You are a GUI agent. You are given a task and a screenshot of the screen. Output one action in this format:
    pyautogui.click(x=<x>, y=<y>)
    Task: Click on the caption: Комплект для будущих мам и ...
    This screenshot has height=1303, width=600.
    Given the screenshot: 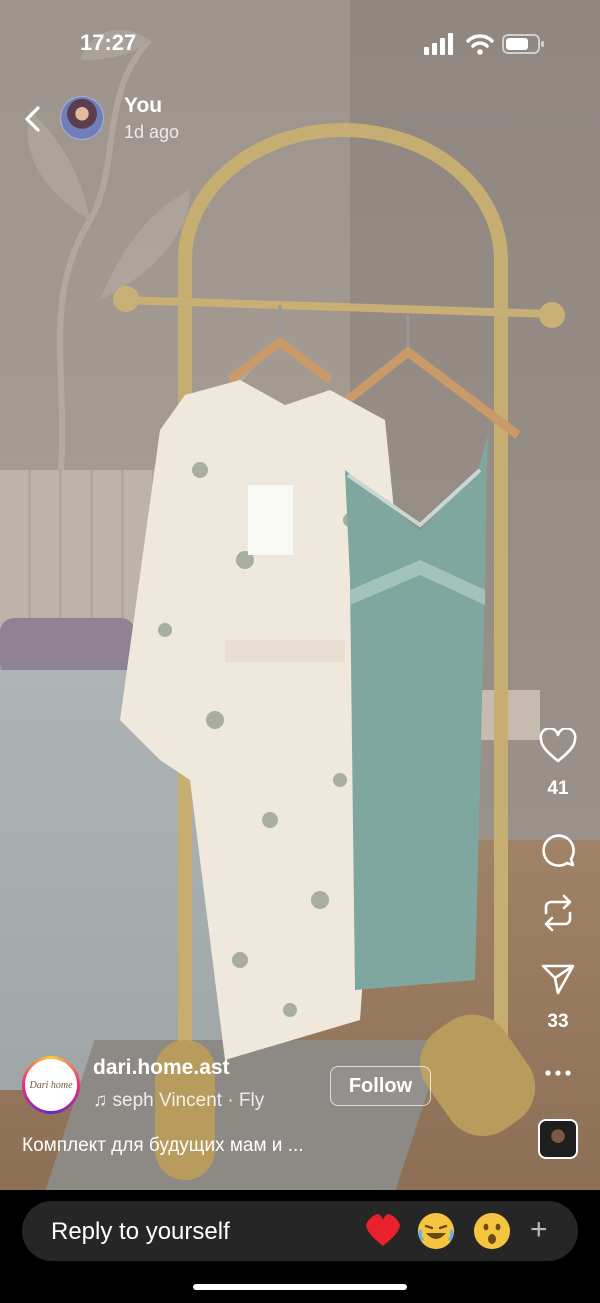 What is the action you would take?
    pyautogui.click(x=163, y=1146)
    